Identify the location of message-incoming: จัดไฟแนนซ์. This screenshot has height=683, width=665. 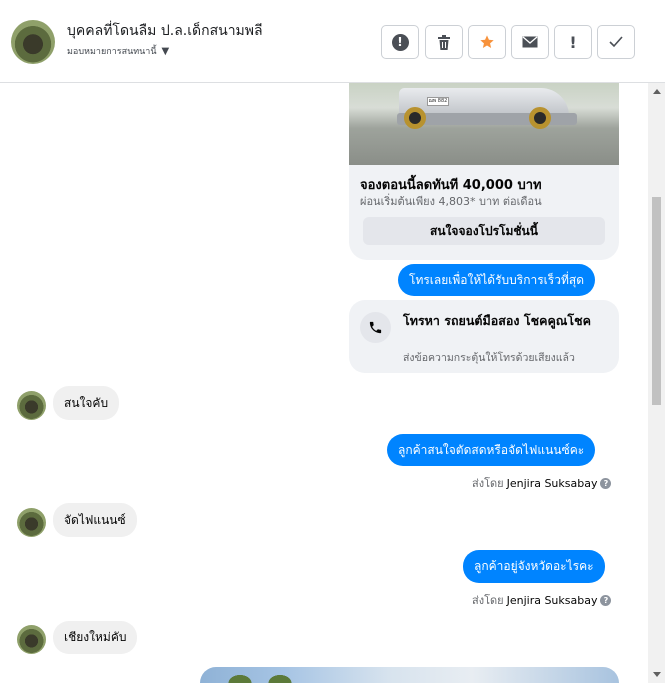
(95, 520).